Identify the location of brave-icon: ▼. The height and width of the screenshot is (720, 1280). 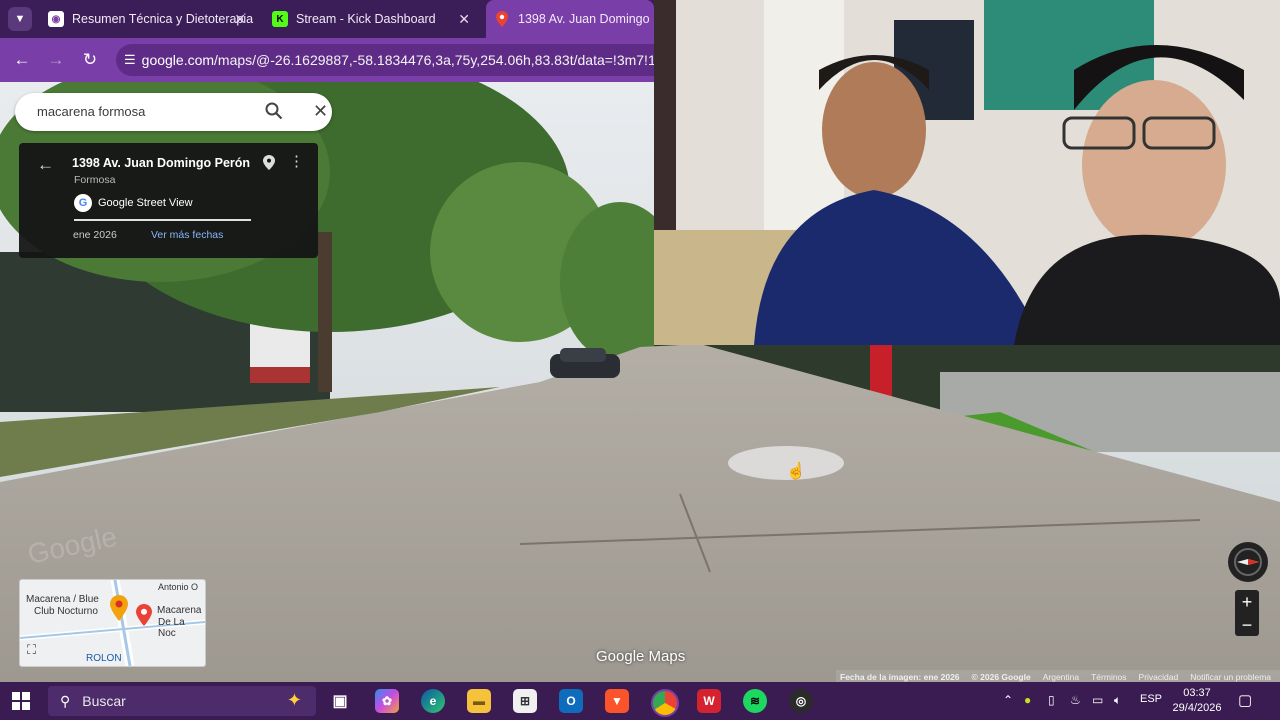
(617, 701).